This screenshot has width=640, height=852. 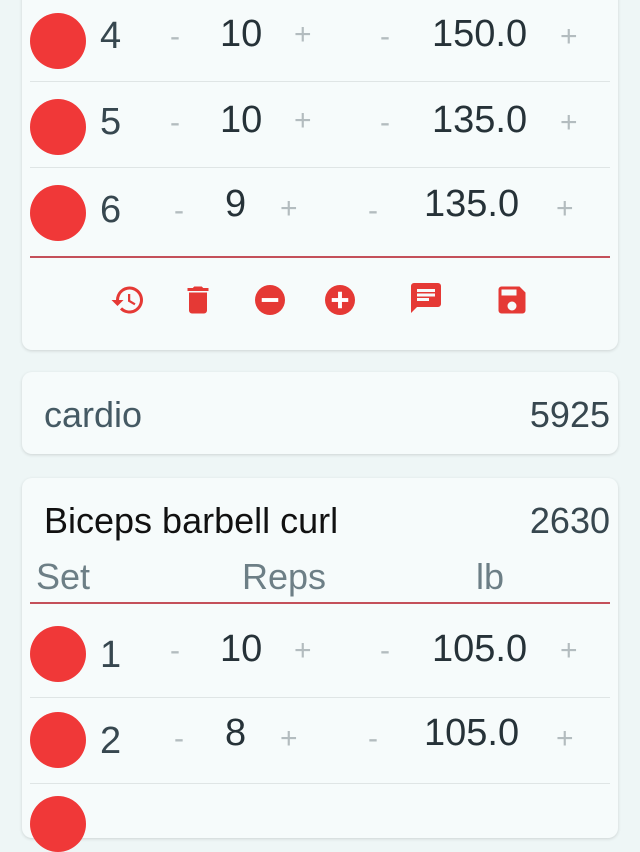 What do you see at coordinates (270, 300) in the screenshot?
I see `remove-circle-icon` at bounding box center [270, 300].